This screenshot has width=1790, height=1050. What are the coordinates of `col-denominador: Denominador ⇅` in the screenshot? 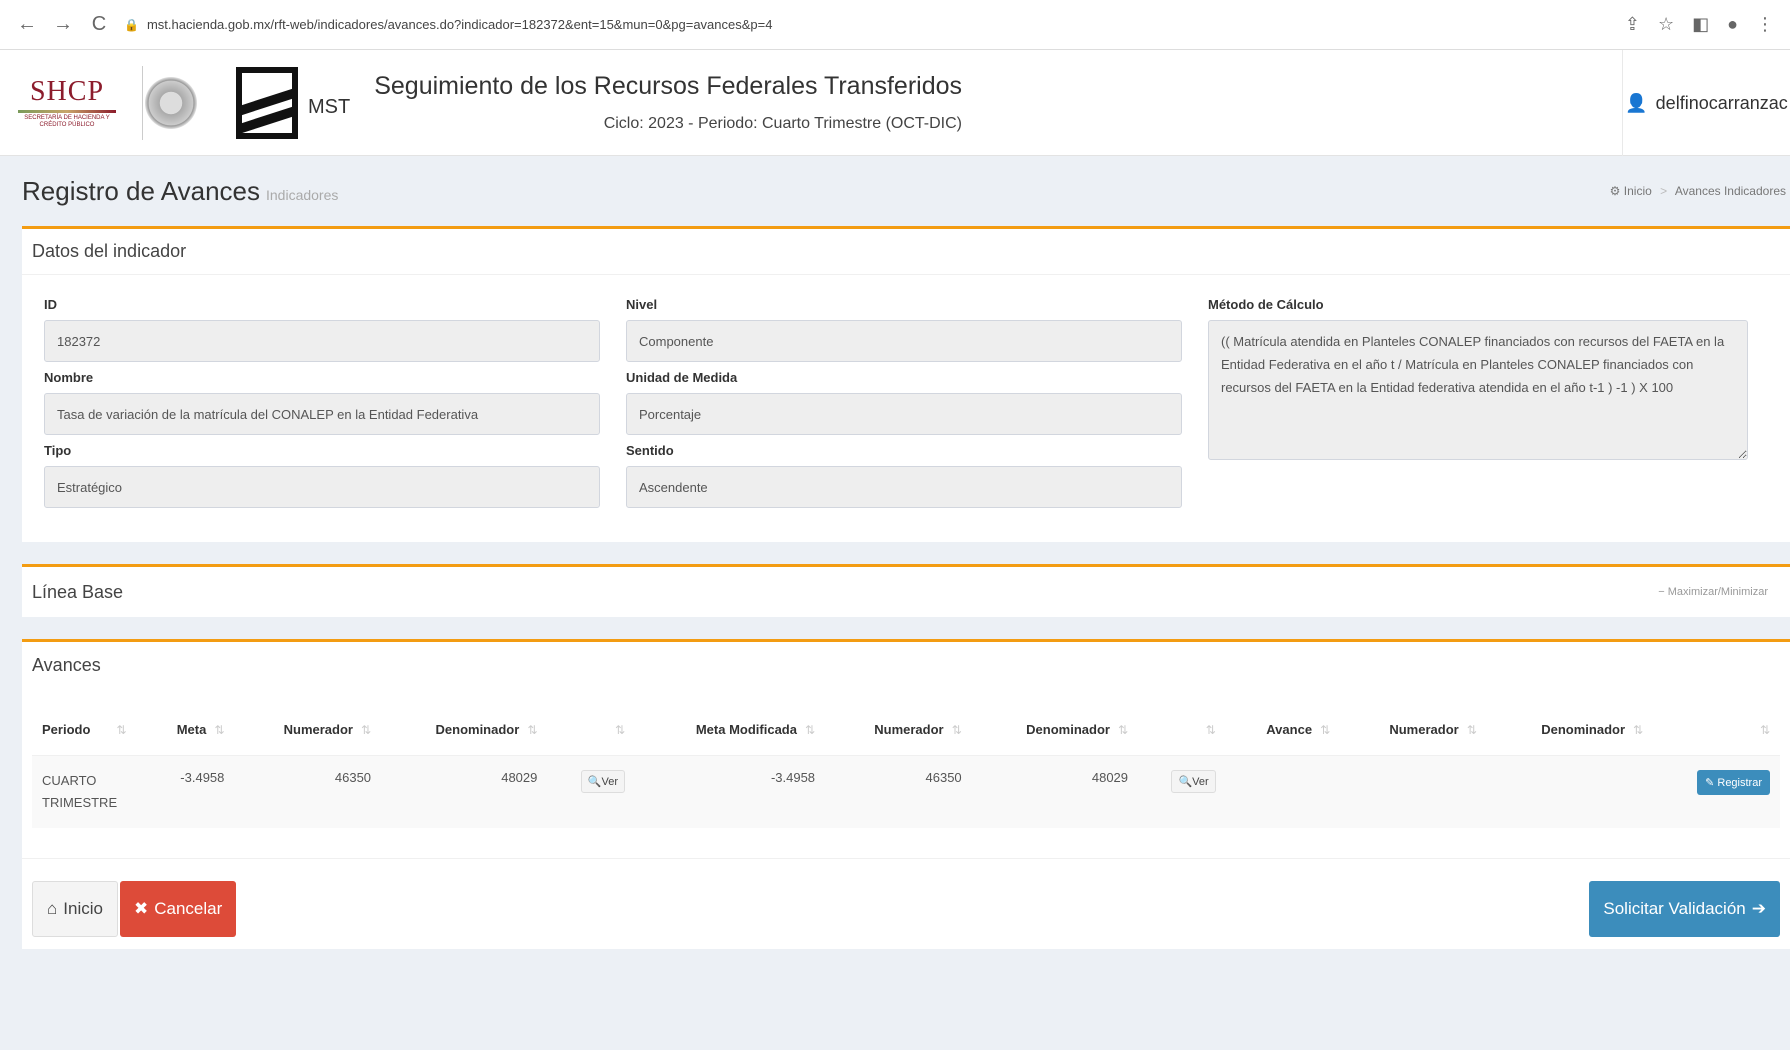 It's located at (464, 730).